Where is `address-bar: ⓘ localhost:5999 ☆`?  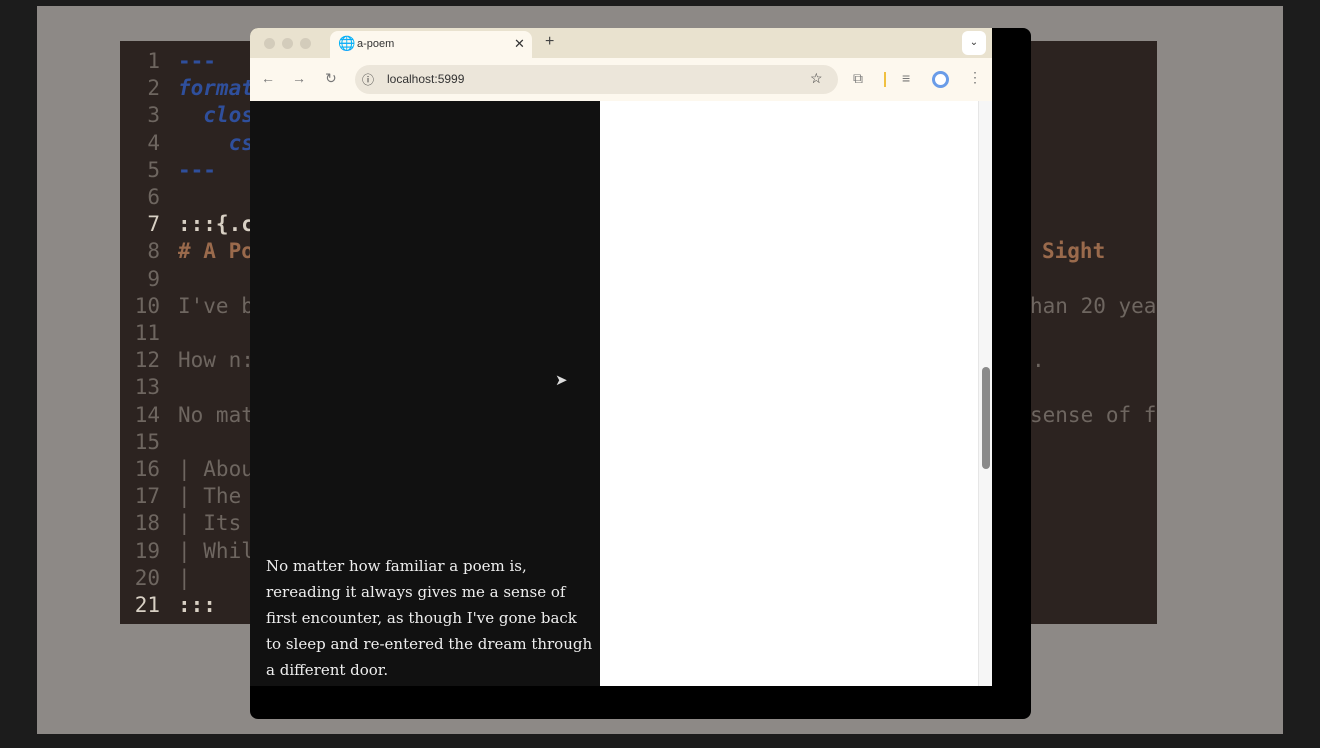
address-bar: ⓘ localhost:5999 ☆ is located at coordinates (596, 79).